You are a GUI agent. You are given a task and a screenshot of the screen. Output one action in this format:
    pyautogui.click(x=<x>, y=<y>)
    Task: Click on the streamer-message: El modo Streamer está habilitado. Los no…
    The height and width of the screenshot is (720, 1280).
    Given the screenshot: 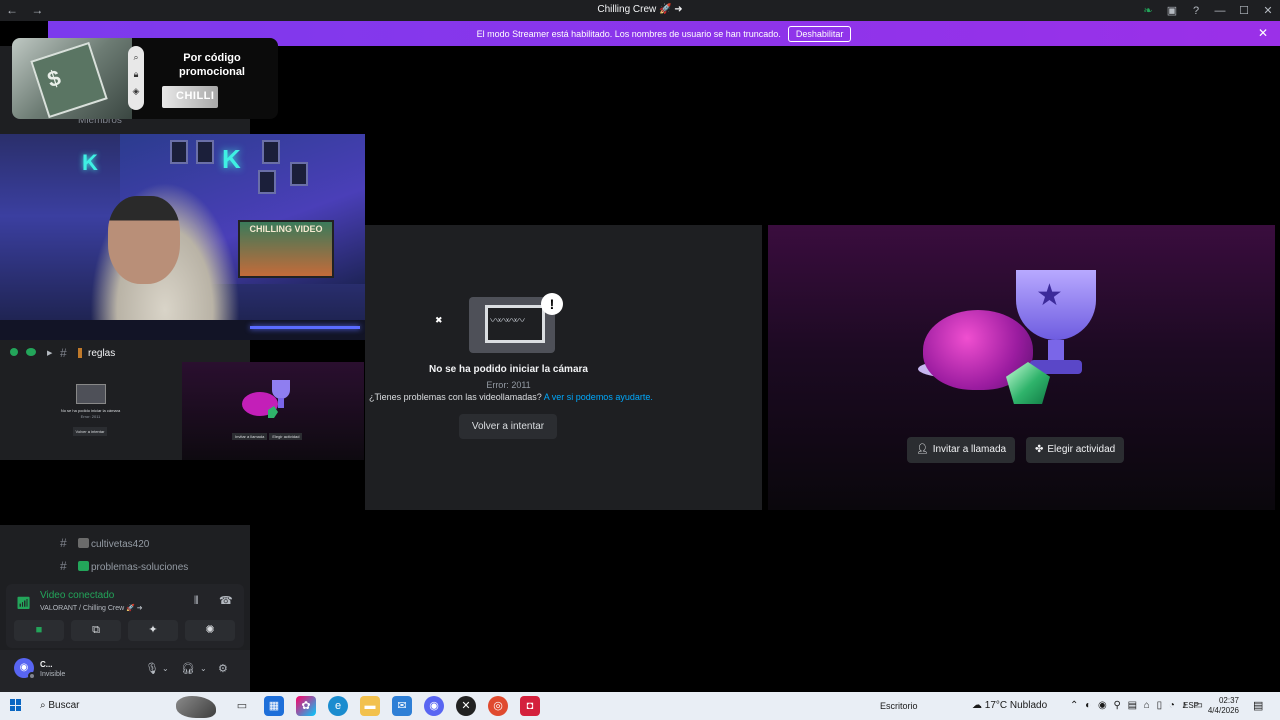 What is the action you would take?
    pyautogui.click(x=628, y=33)
    